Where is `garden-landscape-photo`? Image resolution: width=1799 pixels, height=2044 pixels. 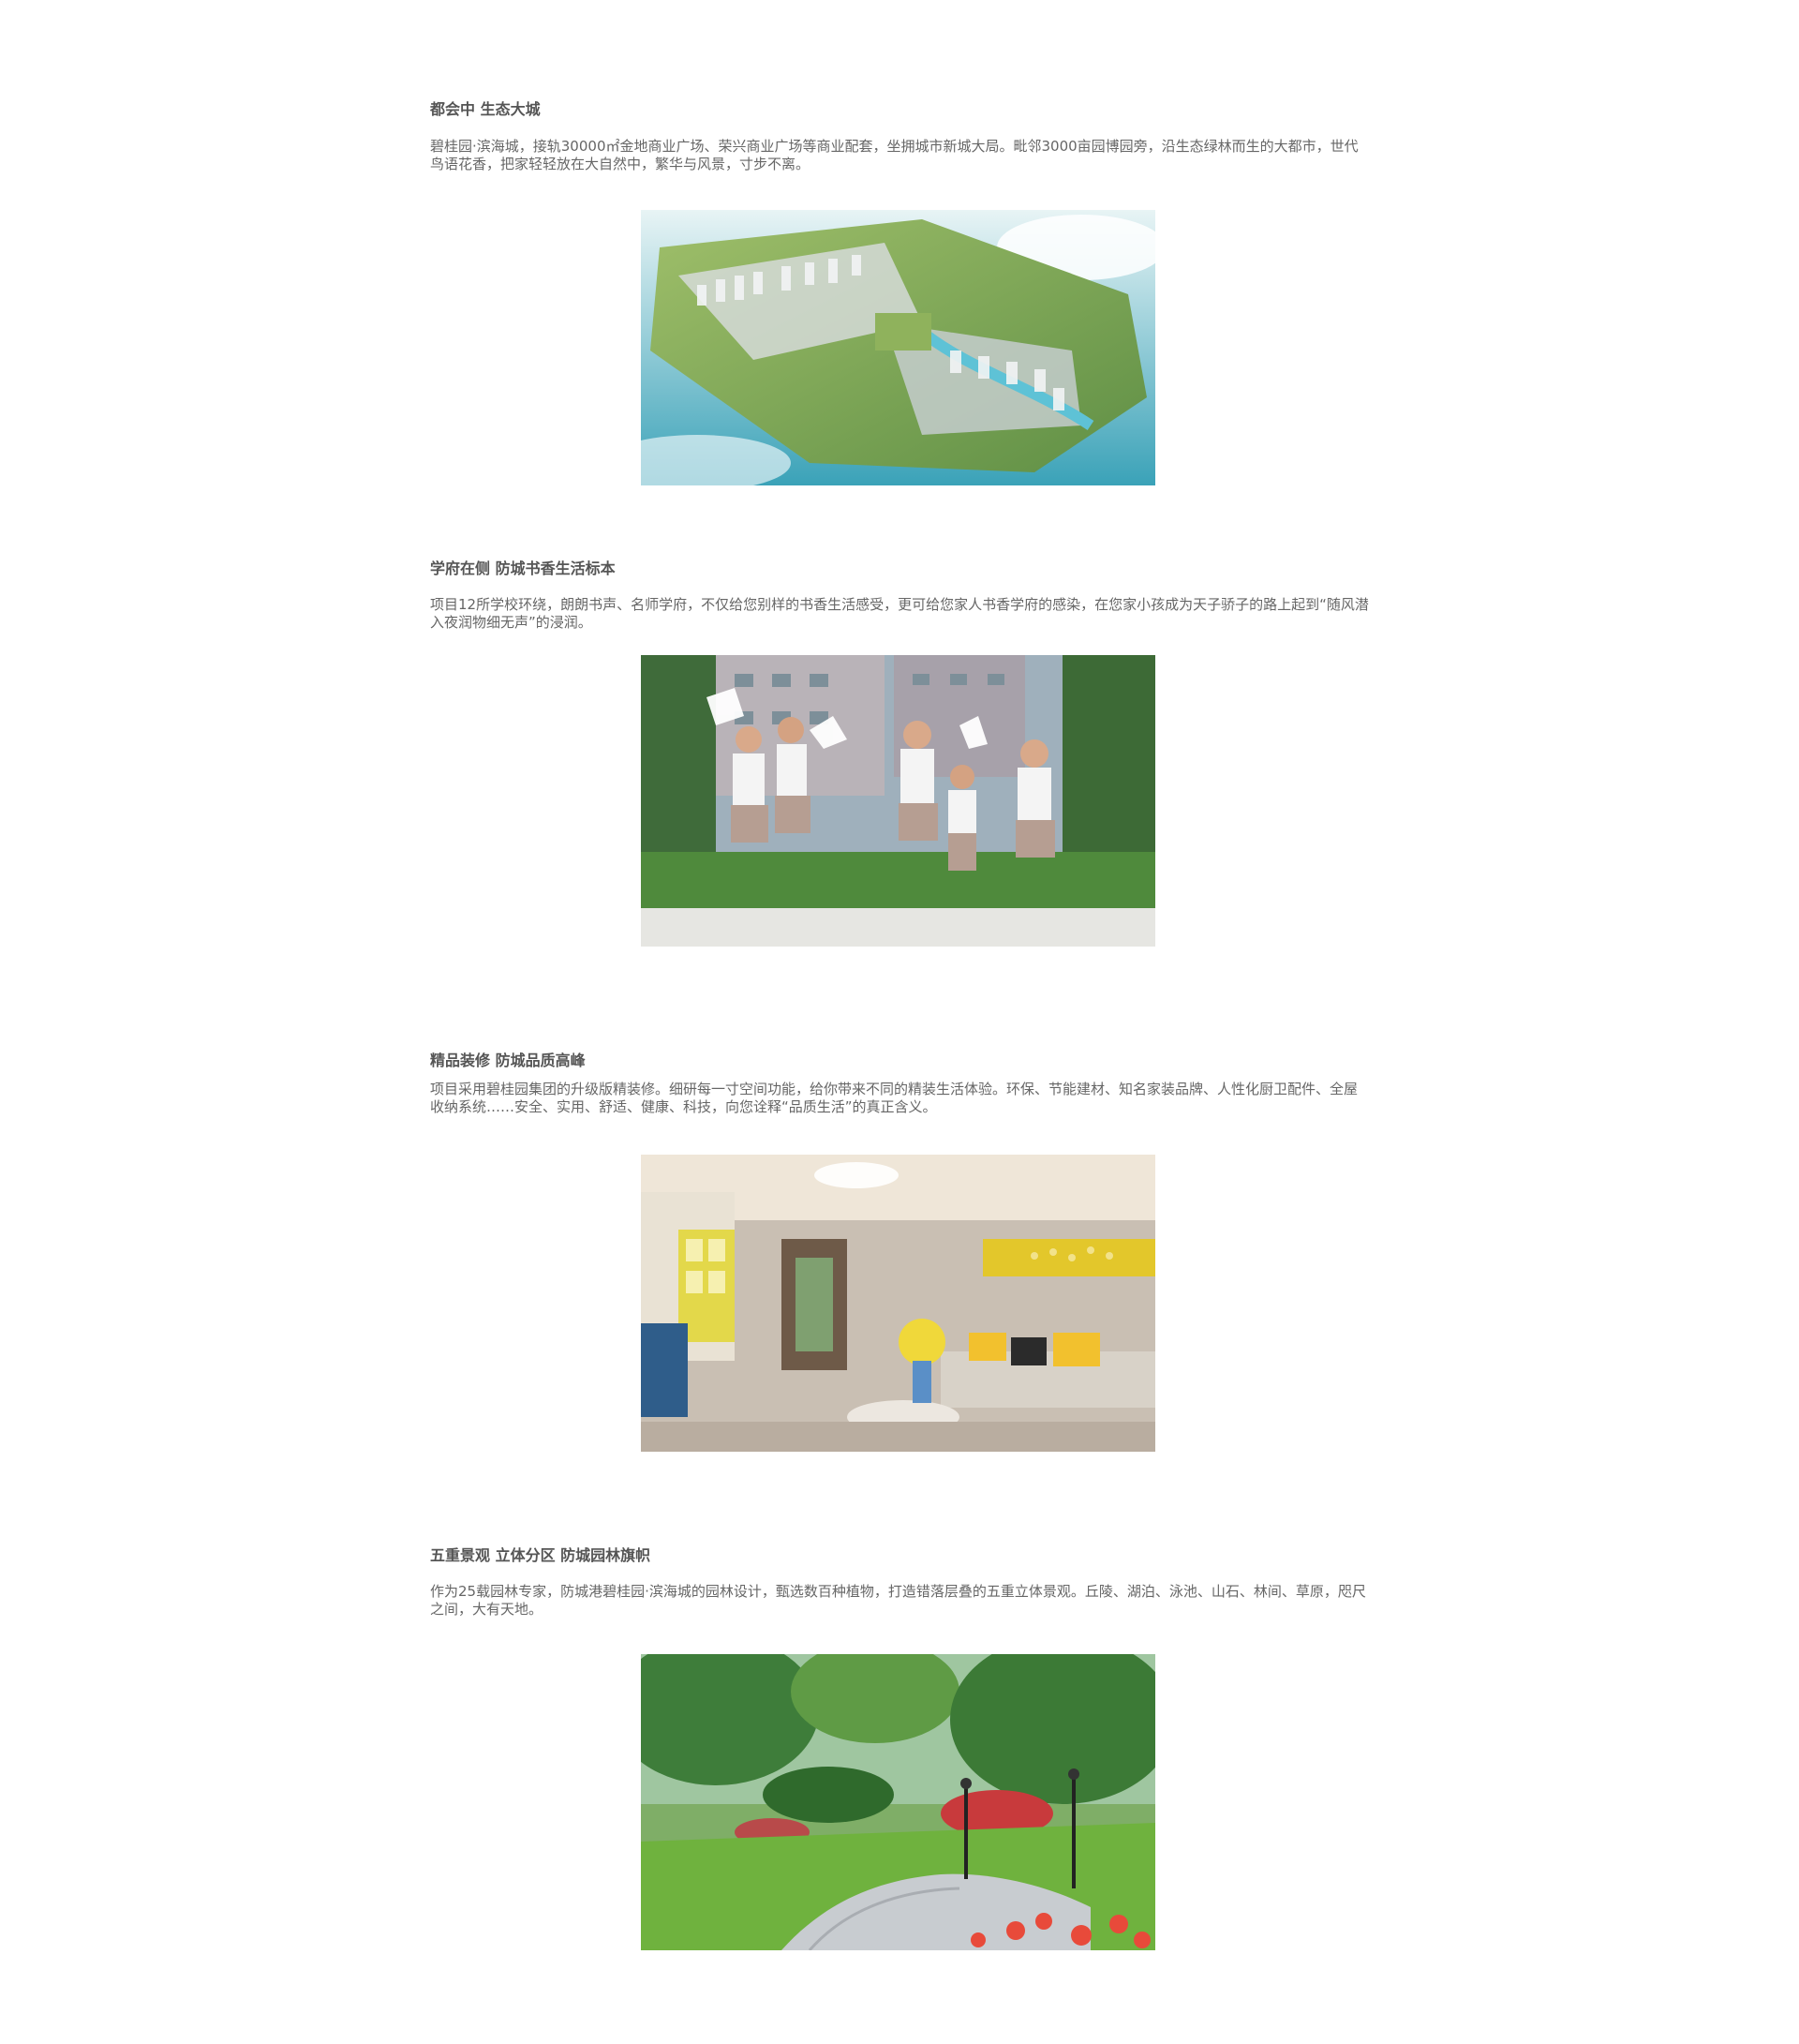
garden-landscape-photo is located at coordinates (898, 1802).